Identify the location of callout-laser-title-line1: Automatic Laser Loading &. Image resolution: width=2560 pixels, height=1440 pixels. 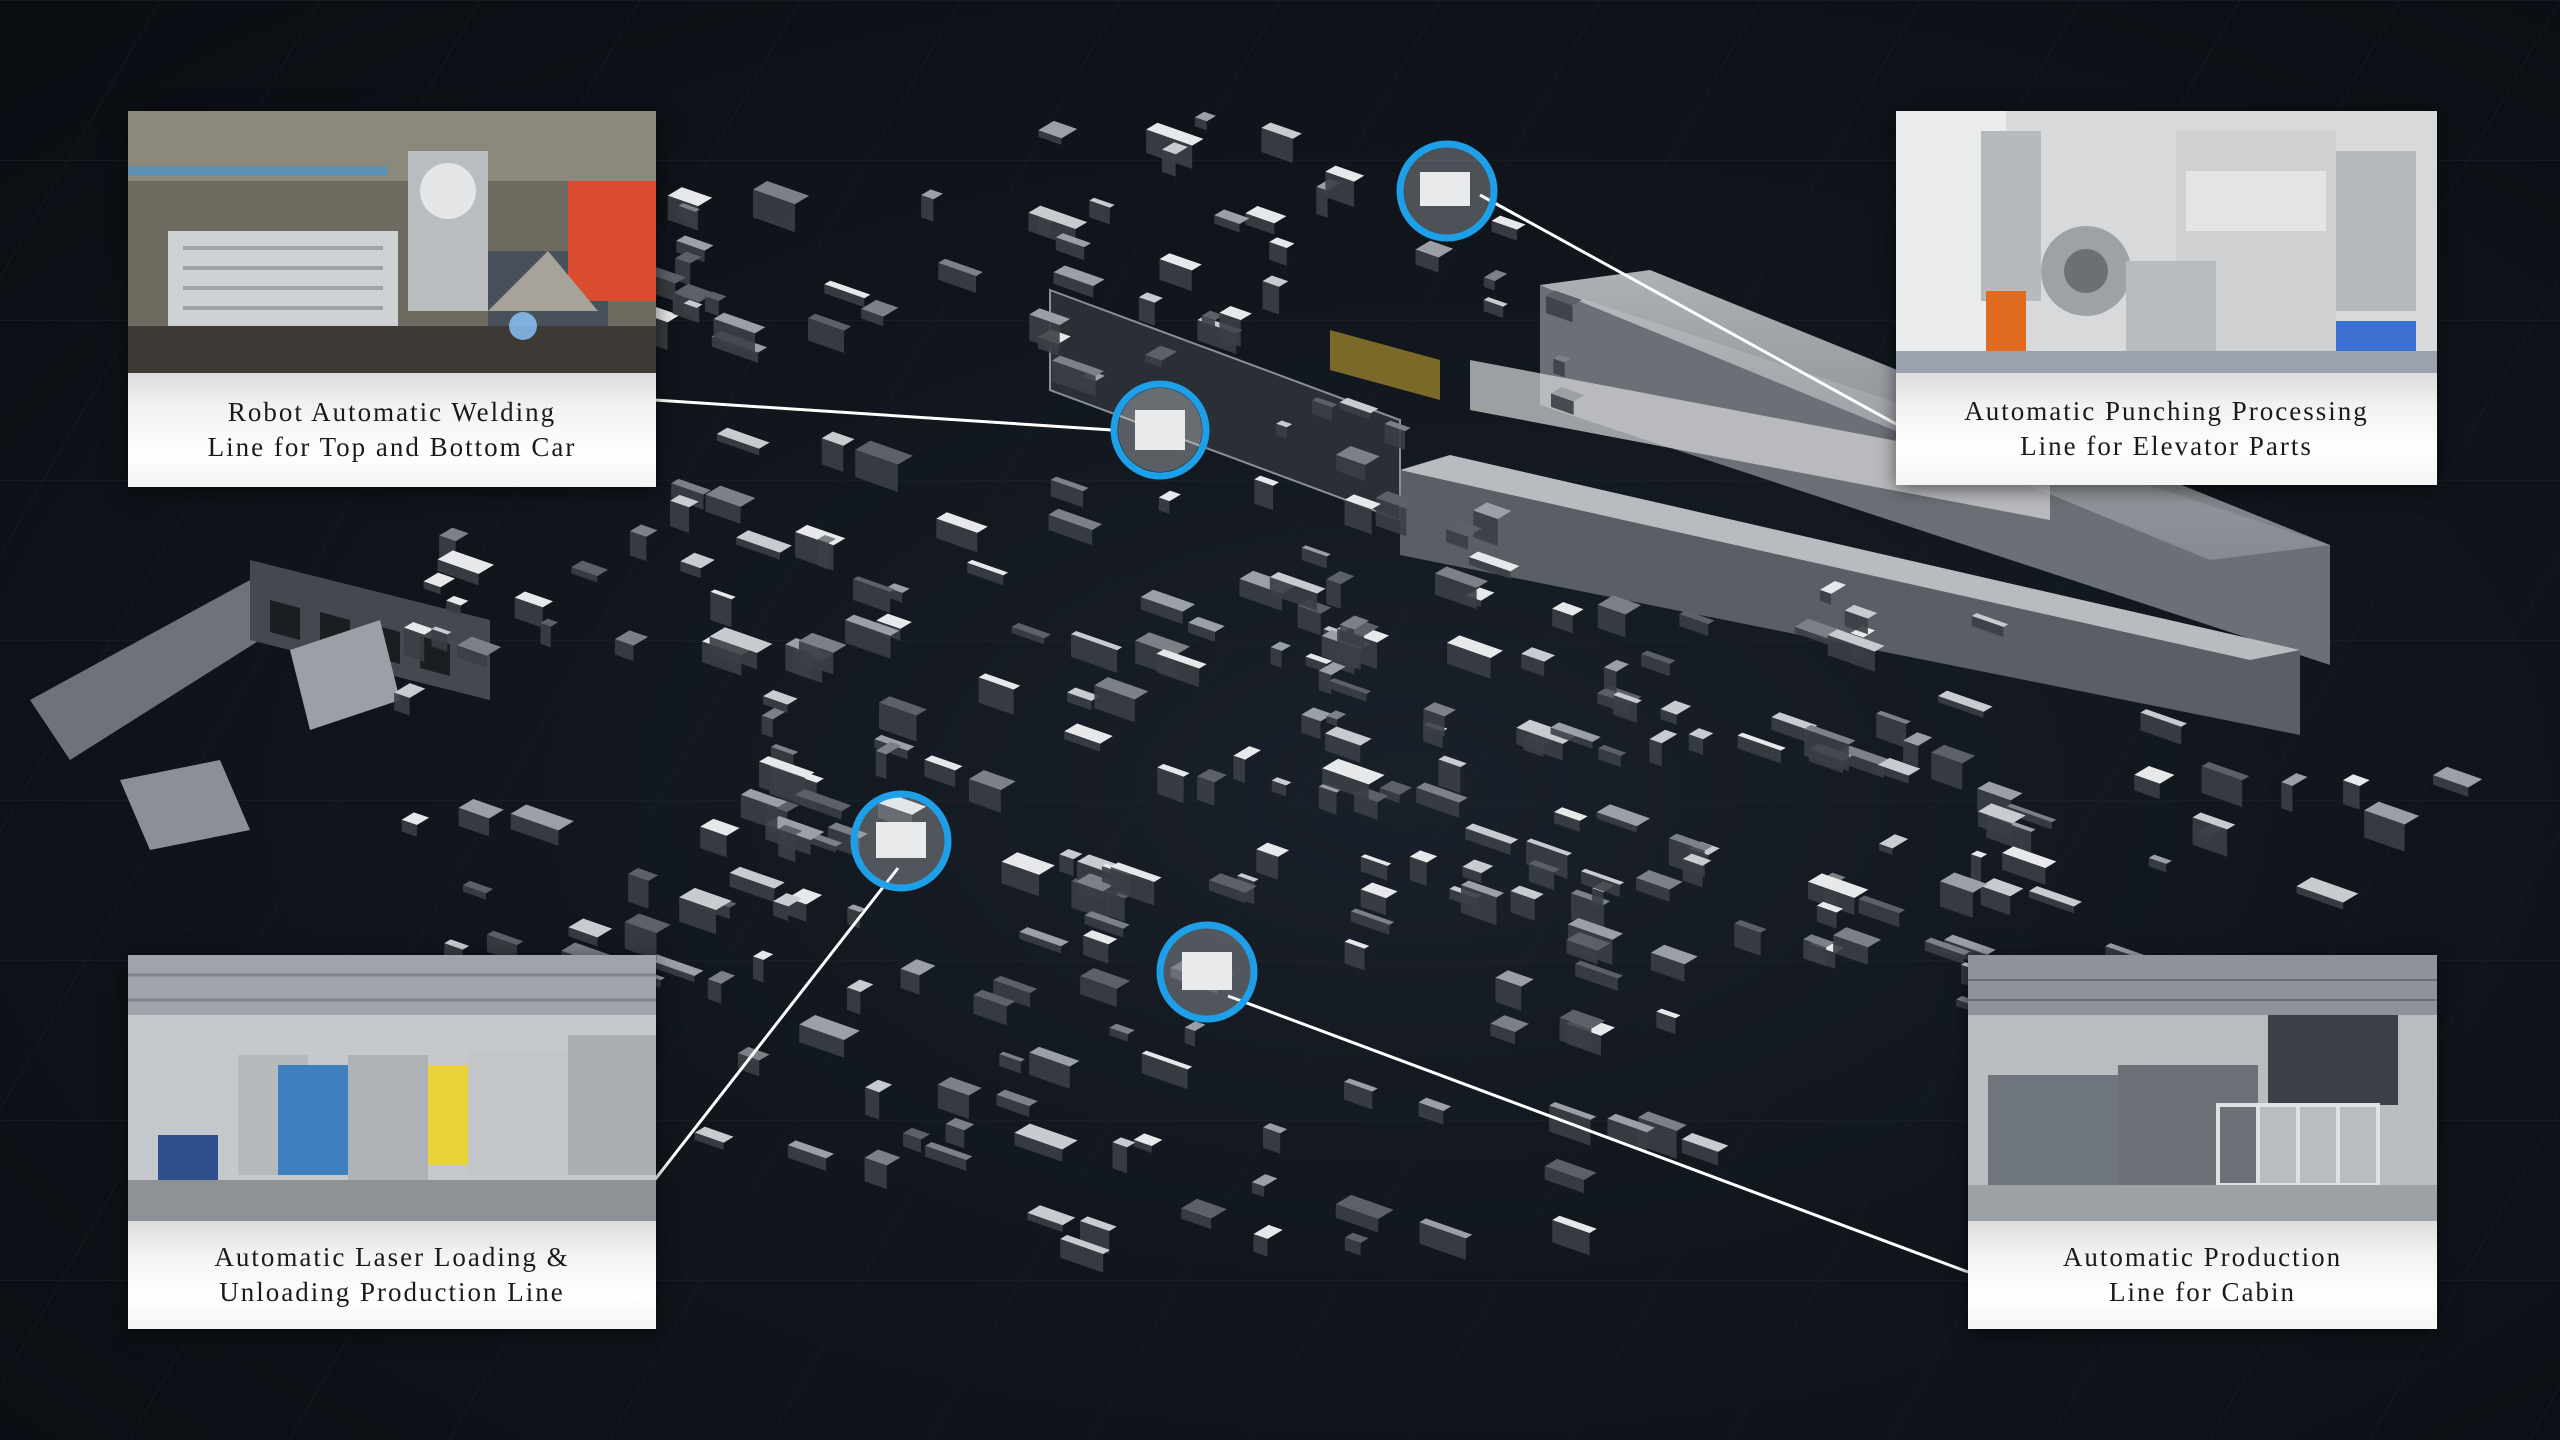
(392, 1257).